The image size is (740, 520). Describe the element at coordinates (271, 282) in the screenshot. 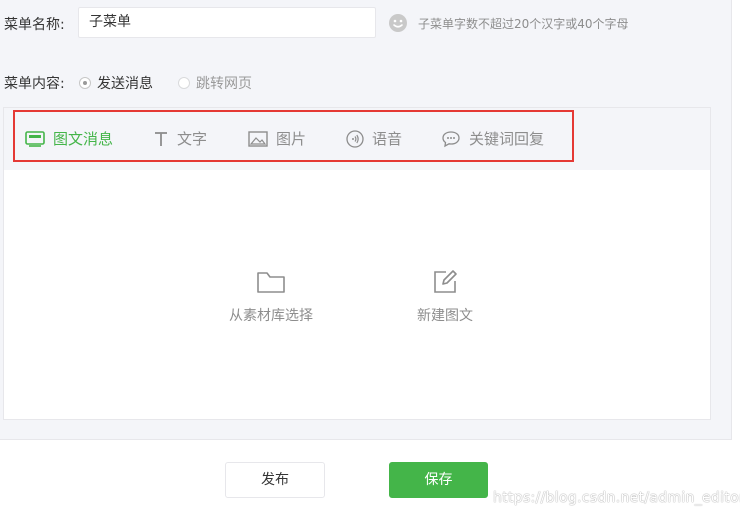

I see `folder-icon` at that location.